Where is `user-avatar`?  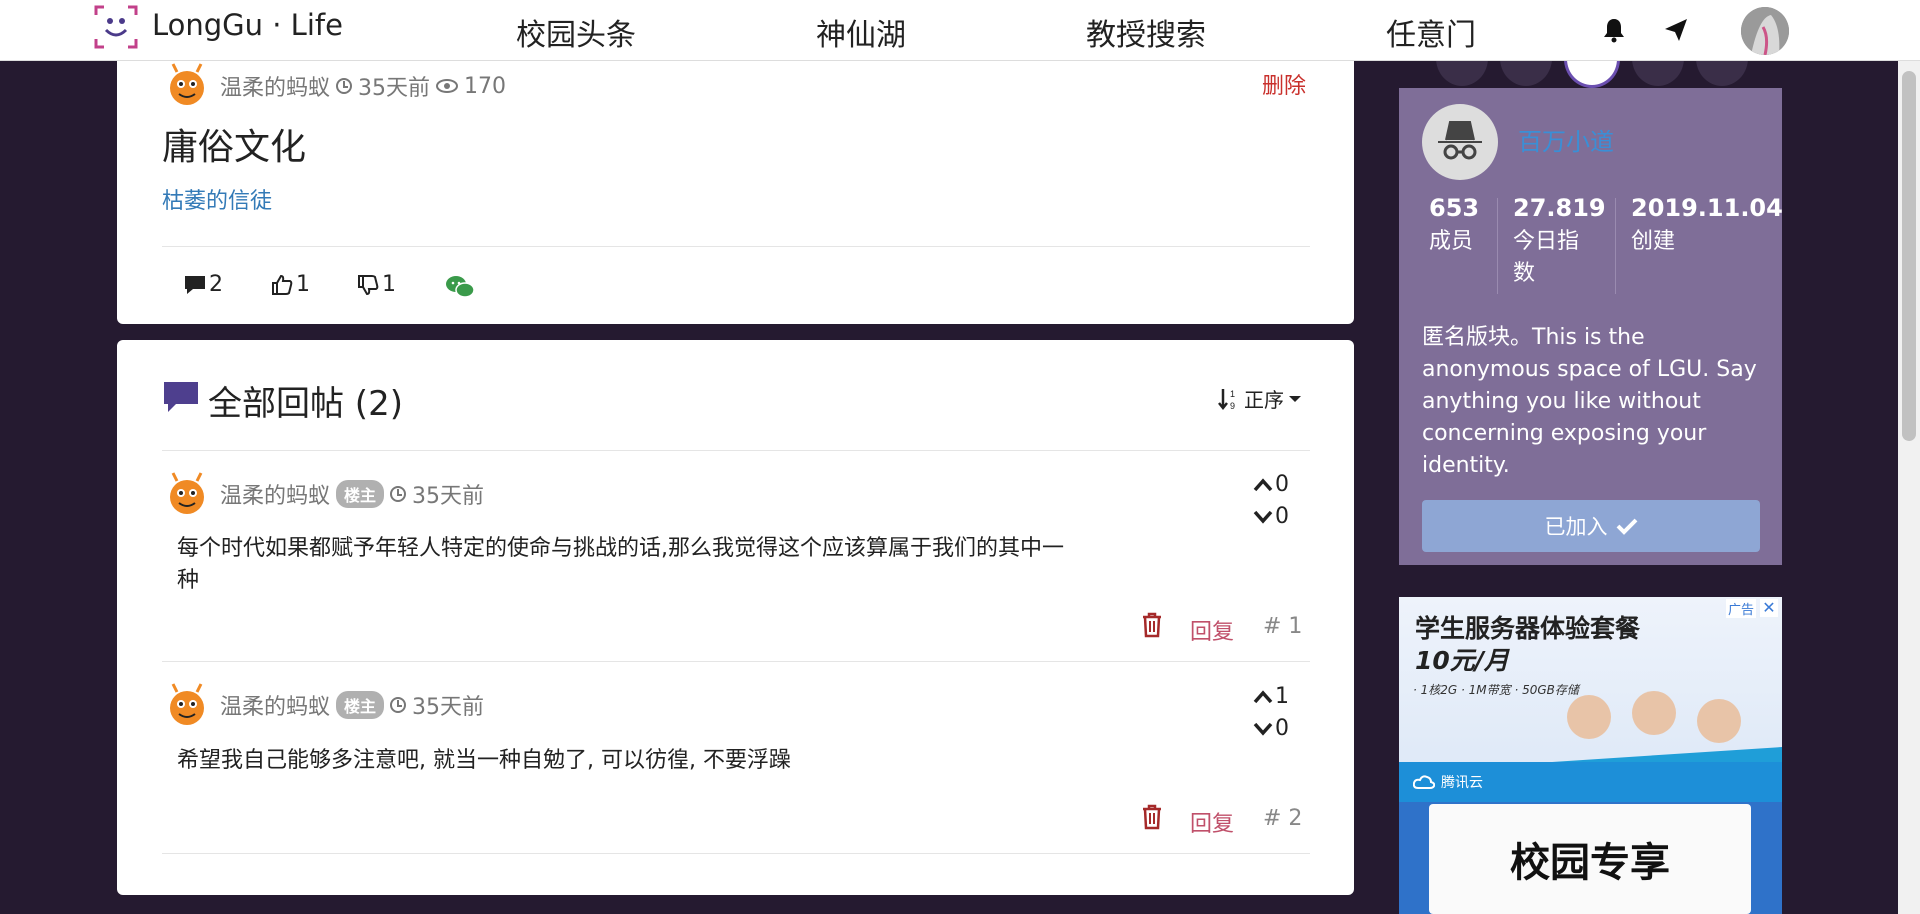 user-avatar is located at coordinates (1765, 31).